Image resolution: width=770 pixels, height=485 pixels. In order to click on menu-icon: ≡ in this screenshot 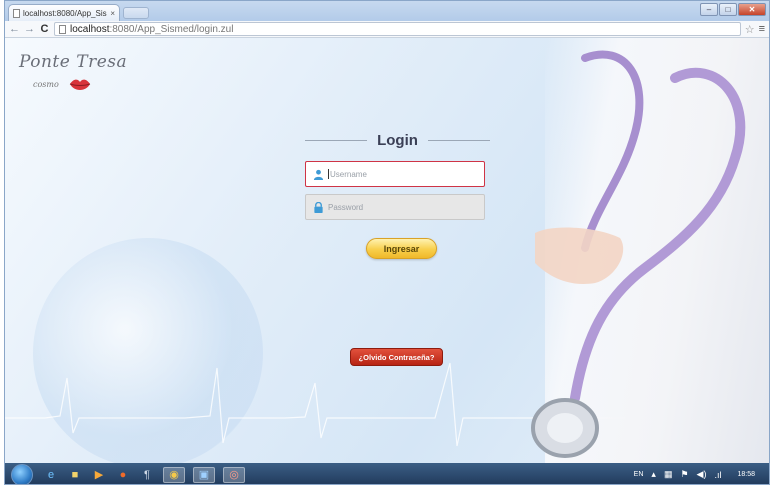, I will do `click(762, 29)`.